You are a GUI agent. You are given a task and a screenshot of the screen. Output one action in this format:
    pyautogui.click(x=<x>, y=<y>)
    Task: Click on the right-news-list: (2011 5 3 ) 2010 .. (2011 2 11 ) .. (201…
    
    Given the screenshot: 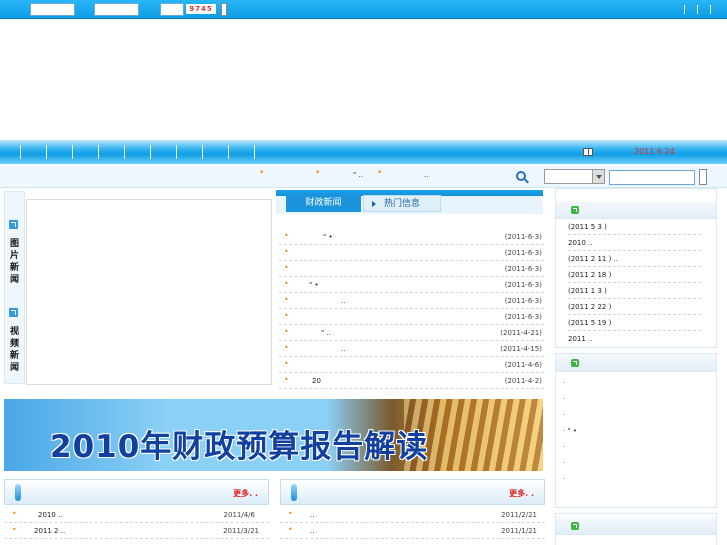 What is the action you would take?
    pyautogui.click(x=634, y=283)
    